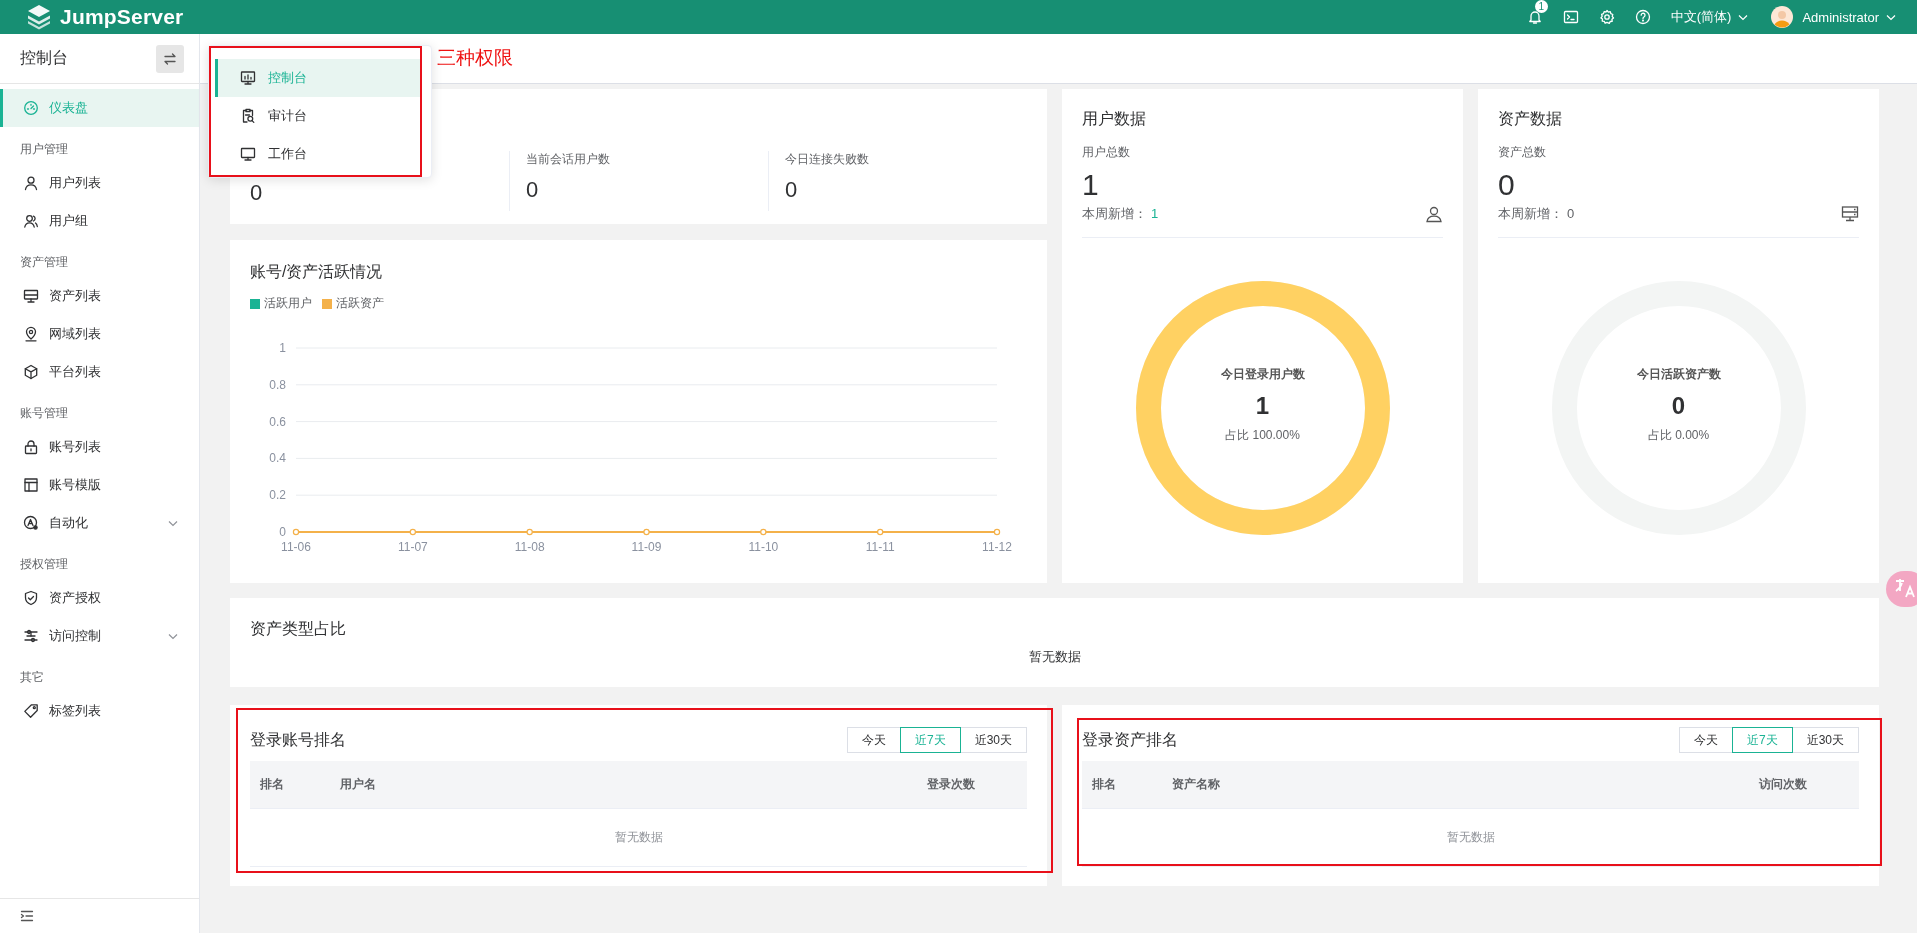 The width and height of the screenshot is (1917, 933). I want to click on legend-label: 活跃用户, so click(288, 303).